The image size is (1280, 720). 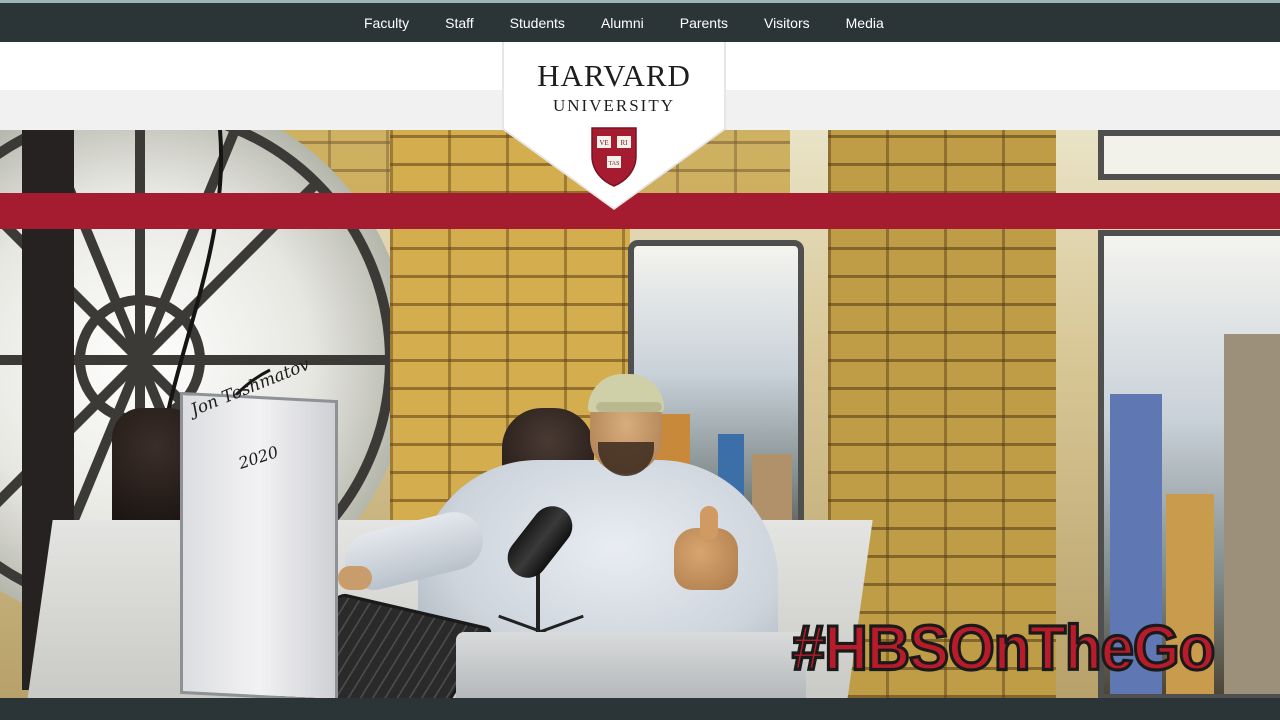 What do you see at coordinates (537, 23) in the screenshot?
I see `nav-item-students: Students` at bounding box center [537, 23].